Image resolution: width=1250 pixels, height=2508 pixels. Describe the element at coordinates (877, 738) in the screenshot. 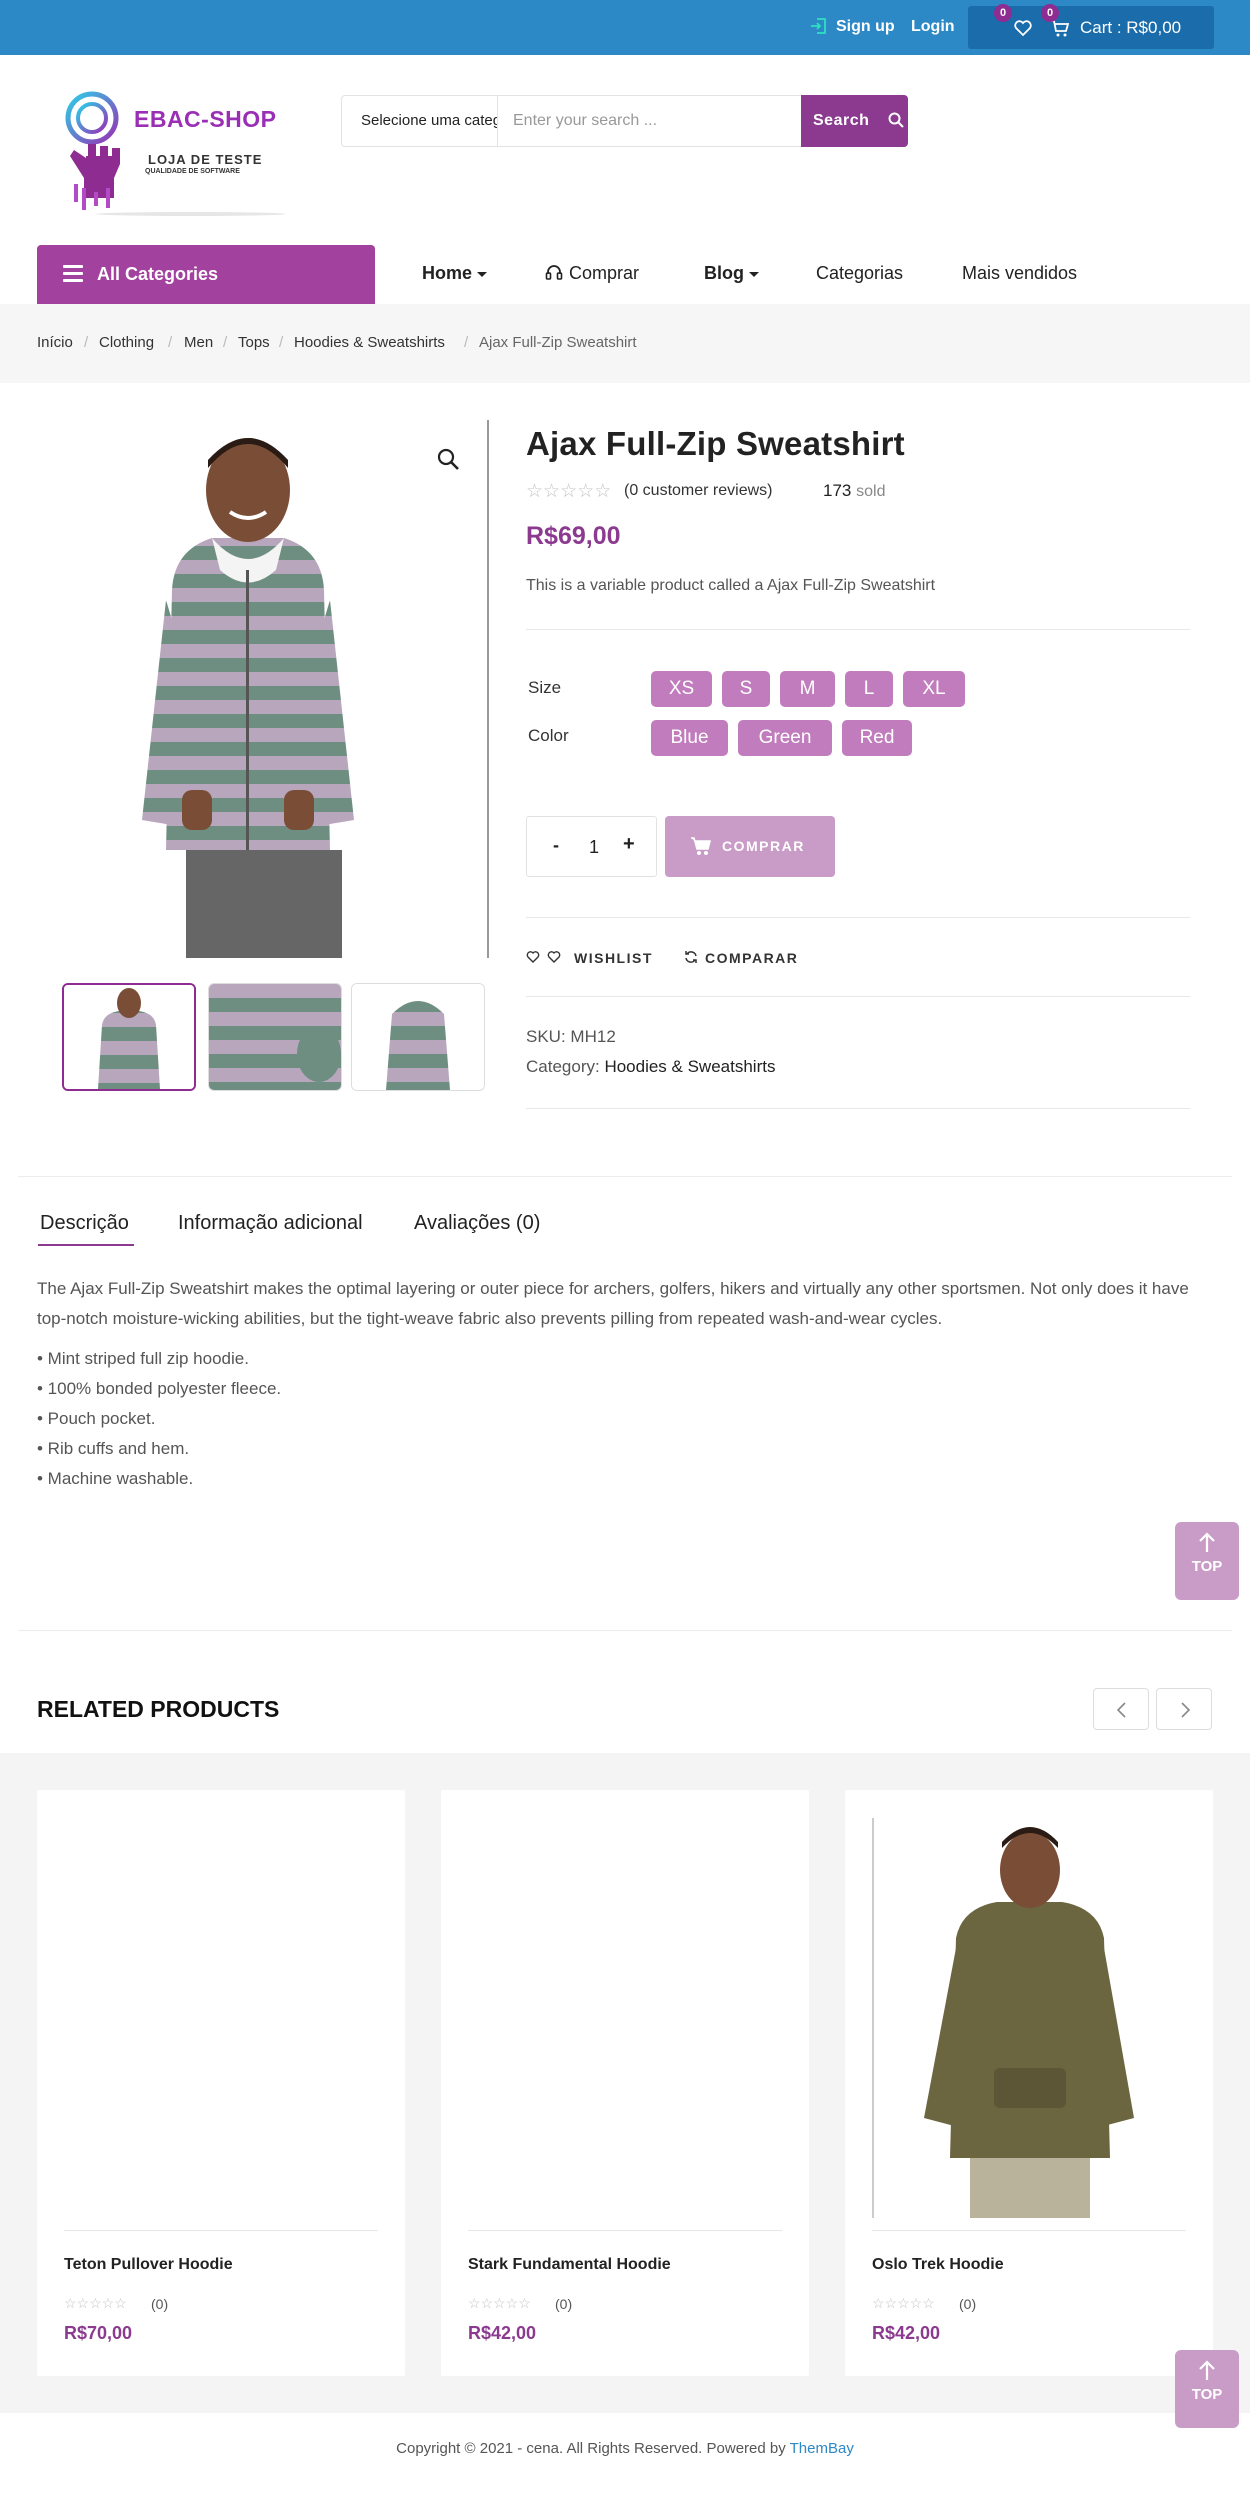

I see `color-red-swatch: Red` at that location.